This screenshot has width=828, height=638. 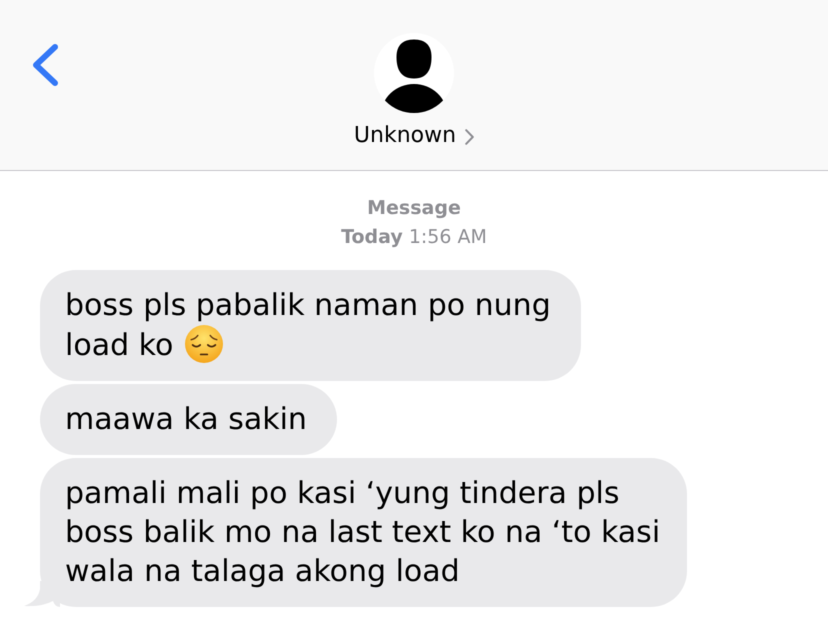 I want to click on message-type-label: Message, so click(x=414, y=208).